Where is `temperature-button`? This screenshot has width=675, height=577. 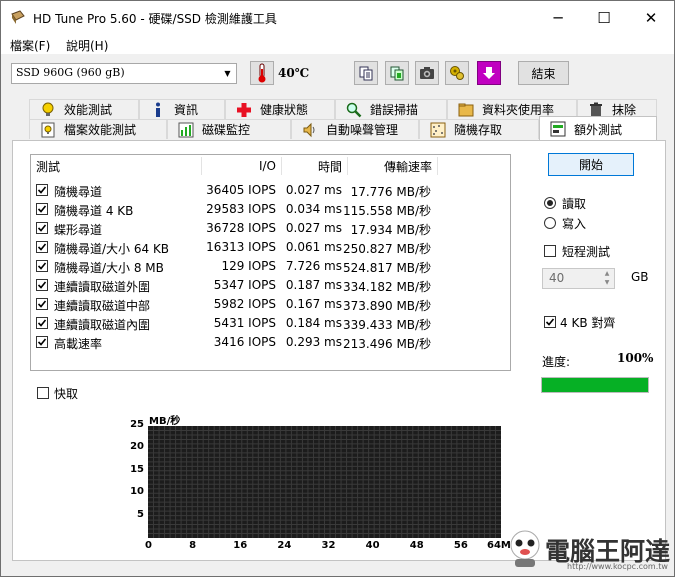
temperature-button is located at coordinates (262, 73).